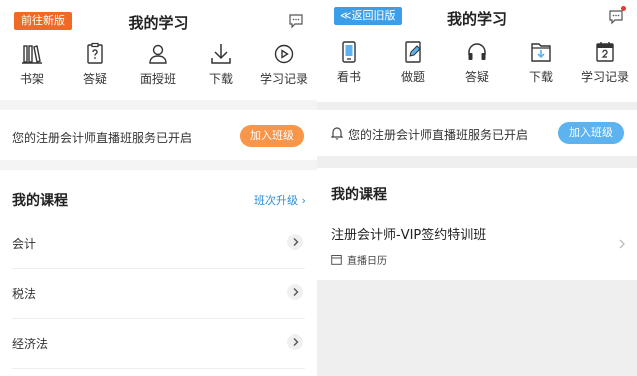 The image size is (637, 376). What do you see at coordinates (24, 294) in the screenshot?
I see `course-name: 税法` at bounding box center [24, 294].